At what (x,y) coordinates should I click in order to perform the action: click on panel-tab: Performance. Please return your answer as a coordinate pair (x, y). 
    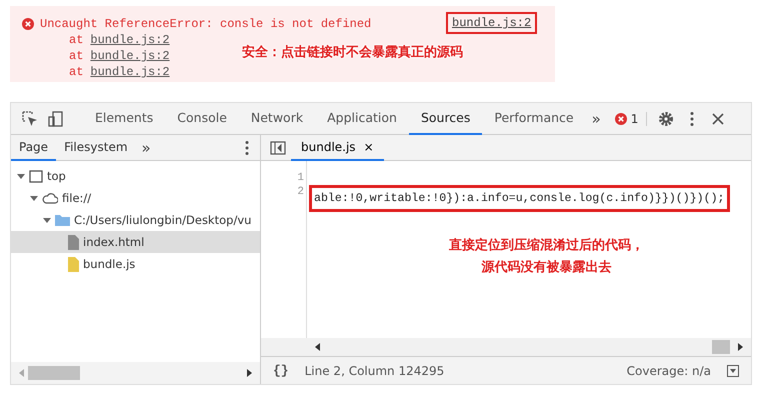
    Looking at the image, I should click on (534, 118).